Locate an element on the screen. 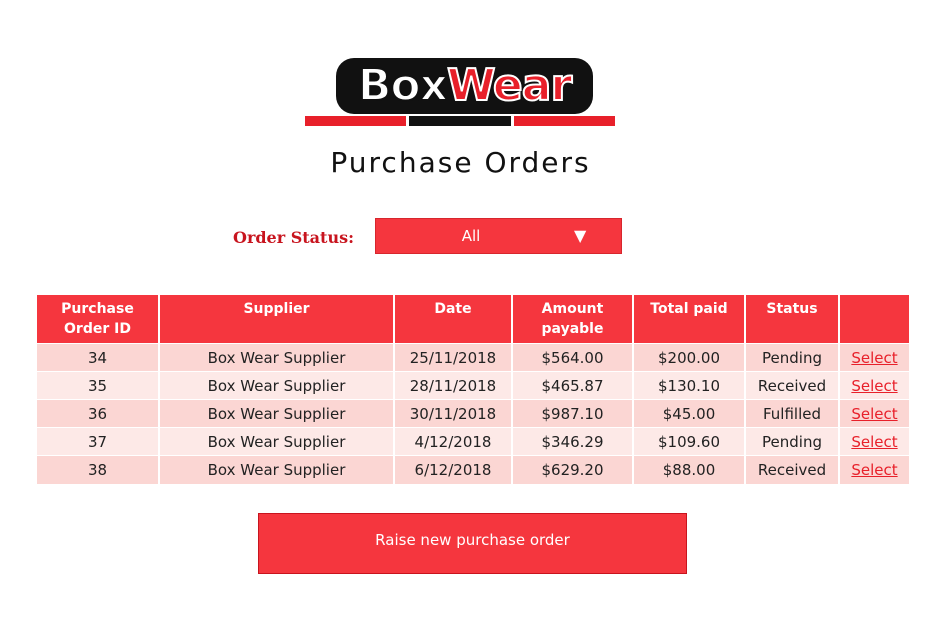 Image resolution: width=941 pixels, height=619 pixels. cell-amount-payable: $346.29 is located at coordinates (573, 441).